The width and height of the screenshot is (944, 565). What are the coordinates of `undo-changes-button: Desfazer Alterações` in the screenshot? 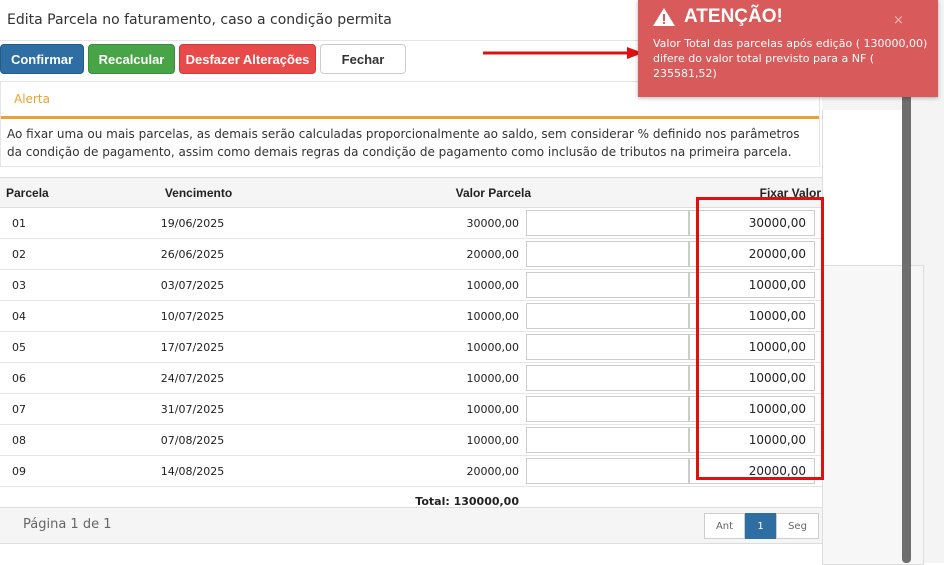 It's located at (247, 59).